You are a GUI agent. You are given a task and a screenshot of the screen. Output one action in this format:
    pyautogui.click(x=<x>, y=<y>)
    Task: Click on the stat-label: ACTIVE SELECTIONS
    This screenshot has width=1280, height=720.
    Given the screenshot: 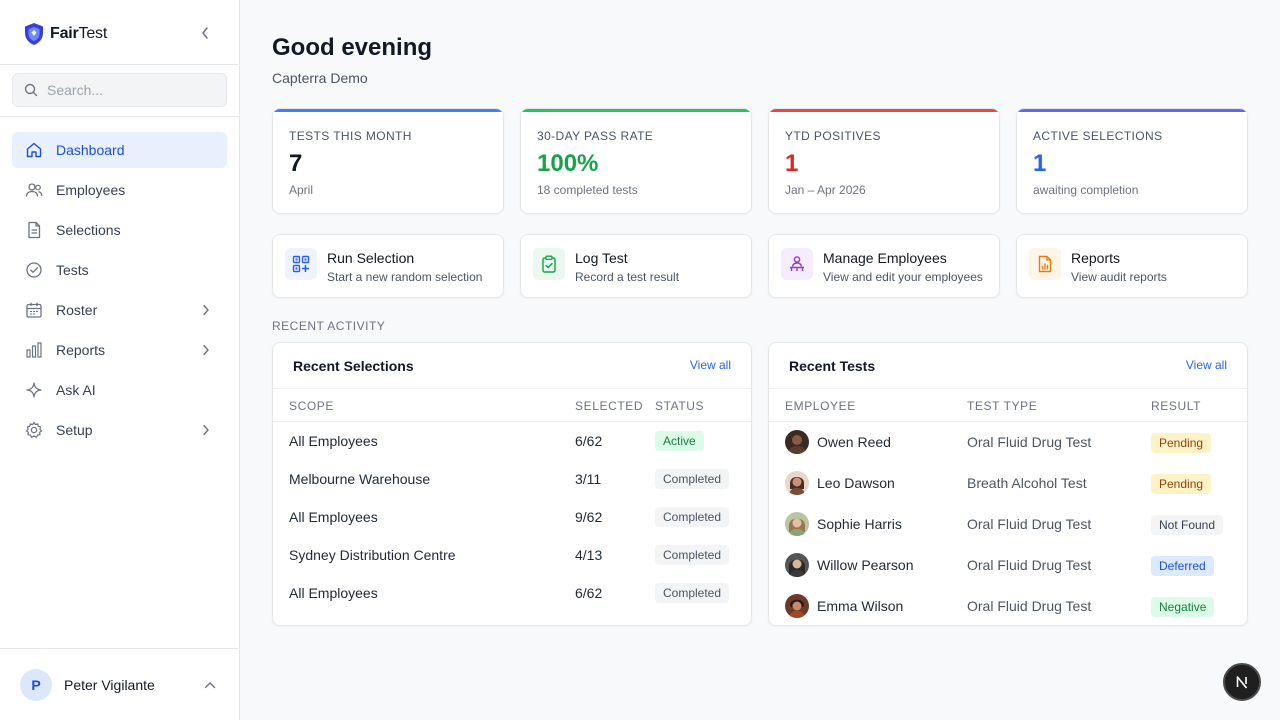 What is the action you would take?
    pyautogui.click(x=1098, y=136)
    